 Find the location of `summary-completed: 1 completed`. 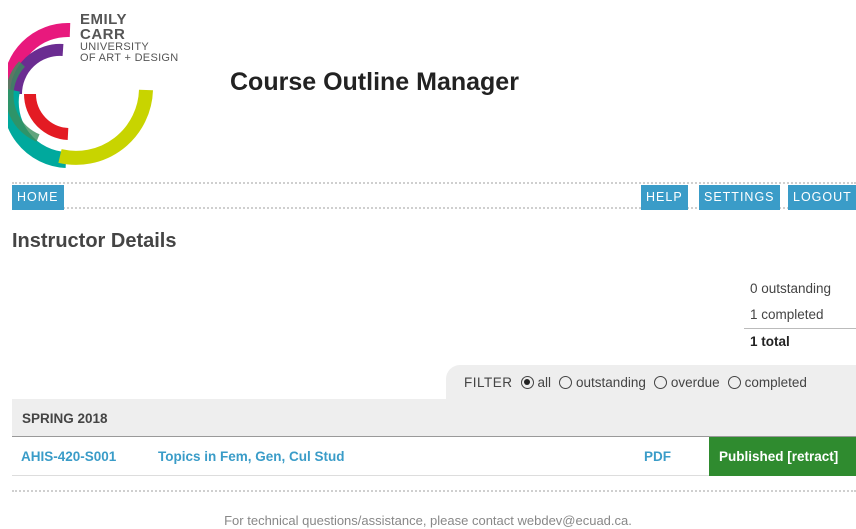

summary-completed: 1 completed is located at coordinates (787, 314).